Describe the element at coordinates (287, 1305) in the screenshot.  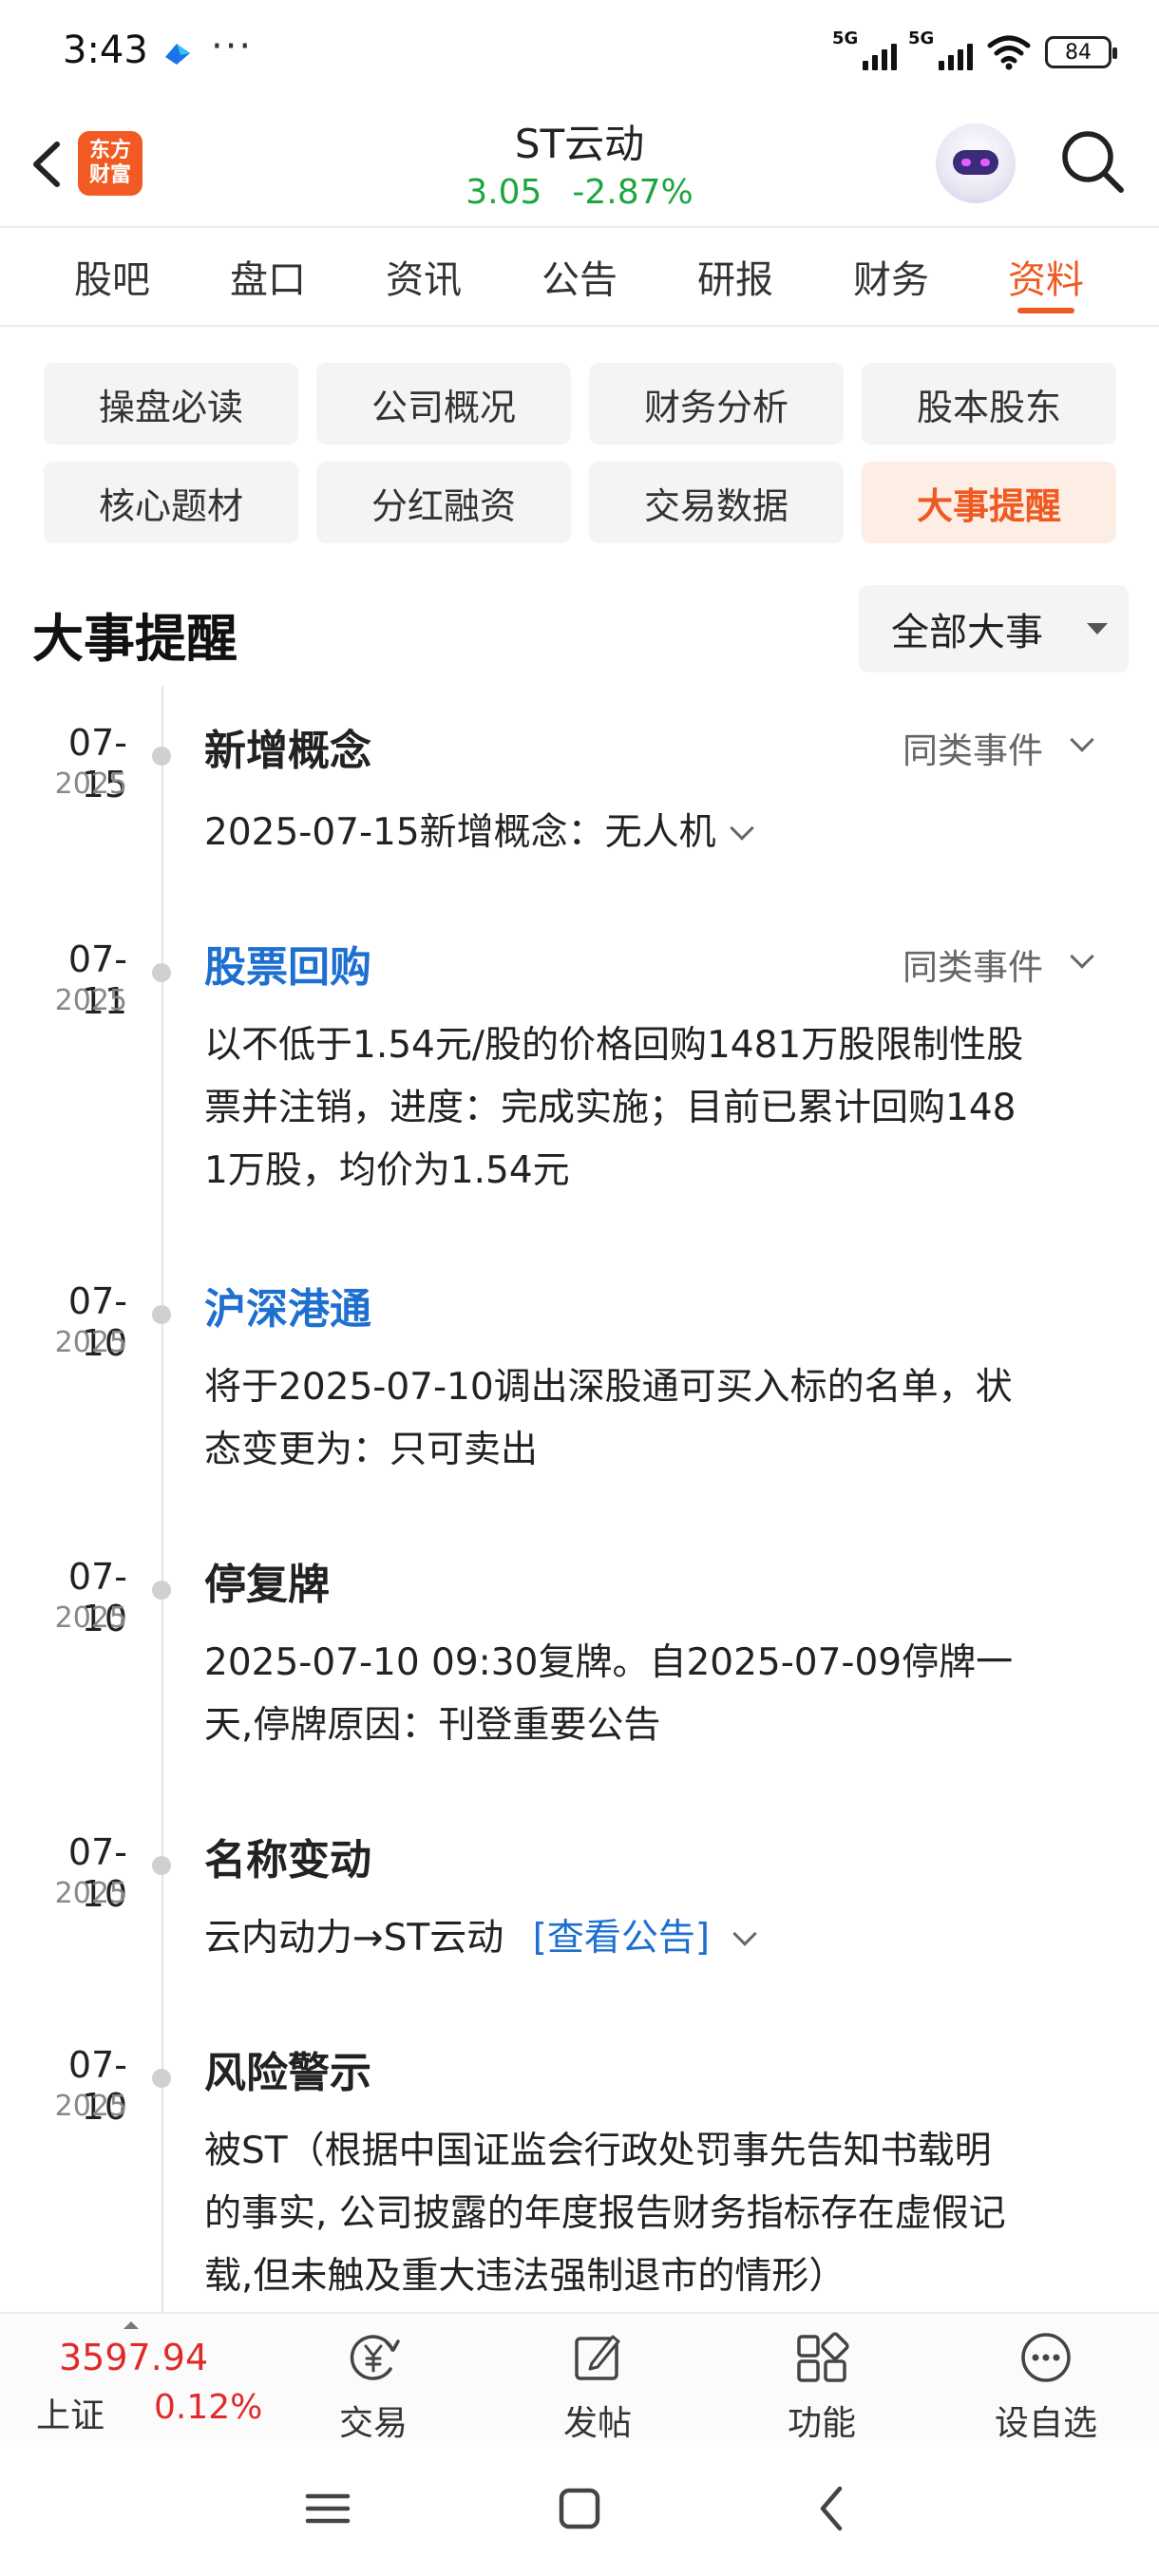
I see `event-title-link: 沪深港通` at that location.